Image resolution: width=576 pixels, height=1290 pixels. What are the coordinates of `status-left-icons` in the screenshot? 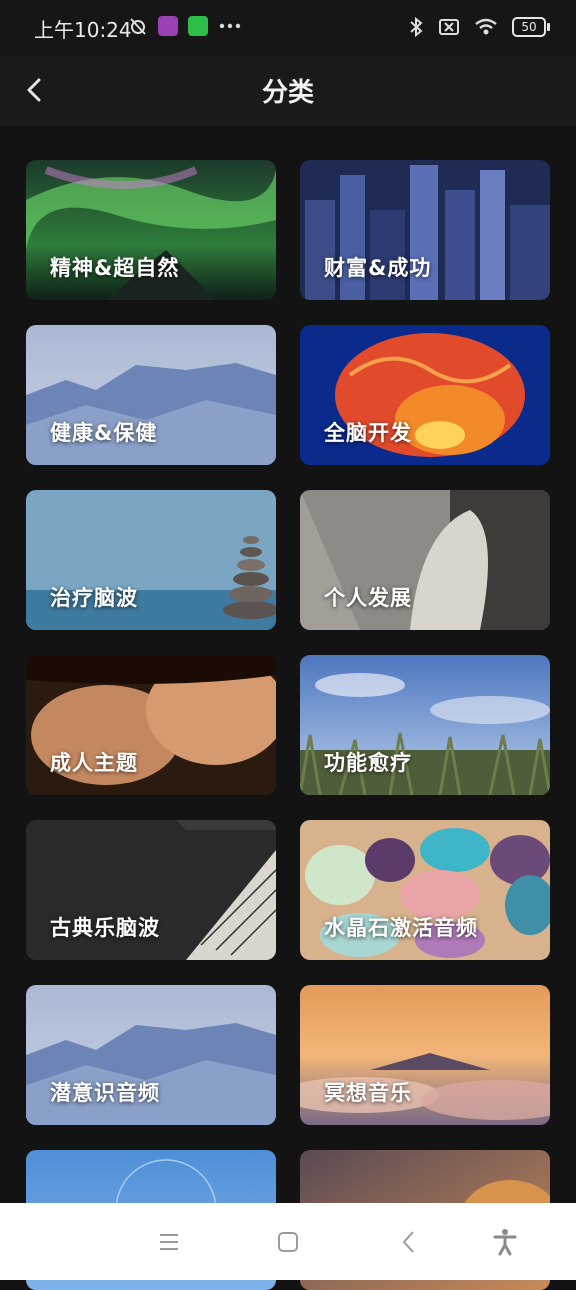 It's located at (185, 26).